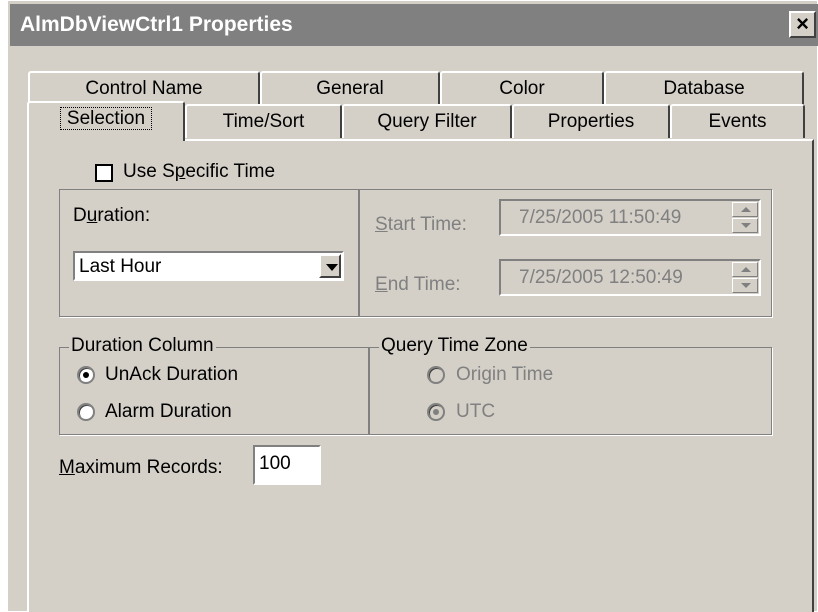 This screenshot has height=612, width=818. What do you see at coordinates (475, 412) in the screenshot?
I see `utc-label: UTC` at bounding box center [475, 412].